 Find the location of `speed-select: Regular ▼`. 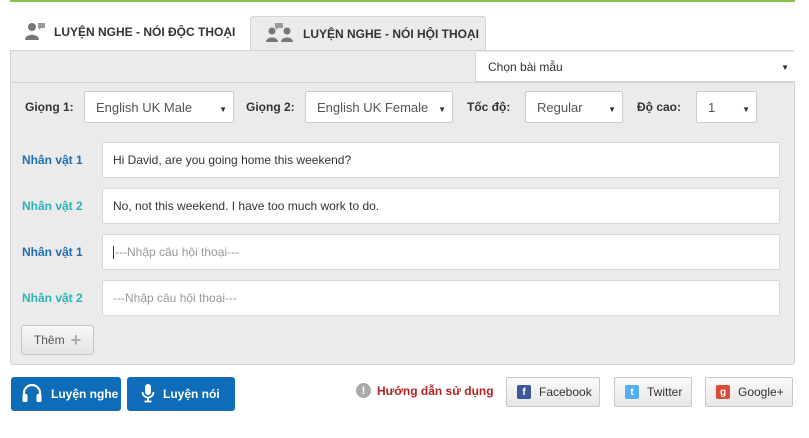

speed-select: Regular ▼ is located at coordinates (574, 107).